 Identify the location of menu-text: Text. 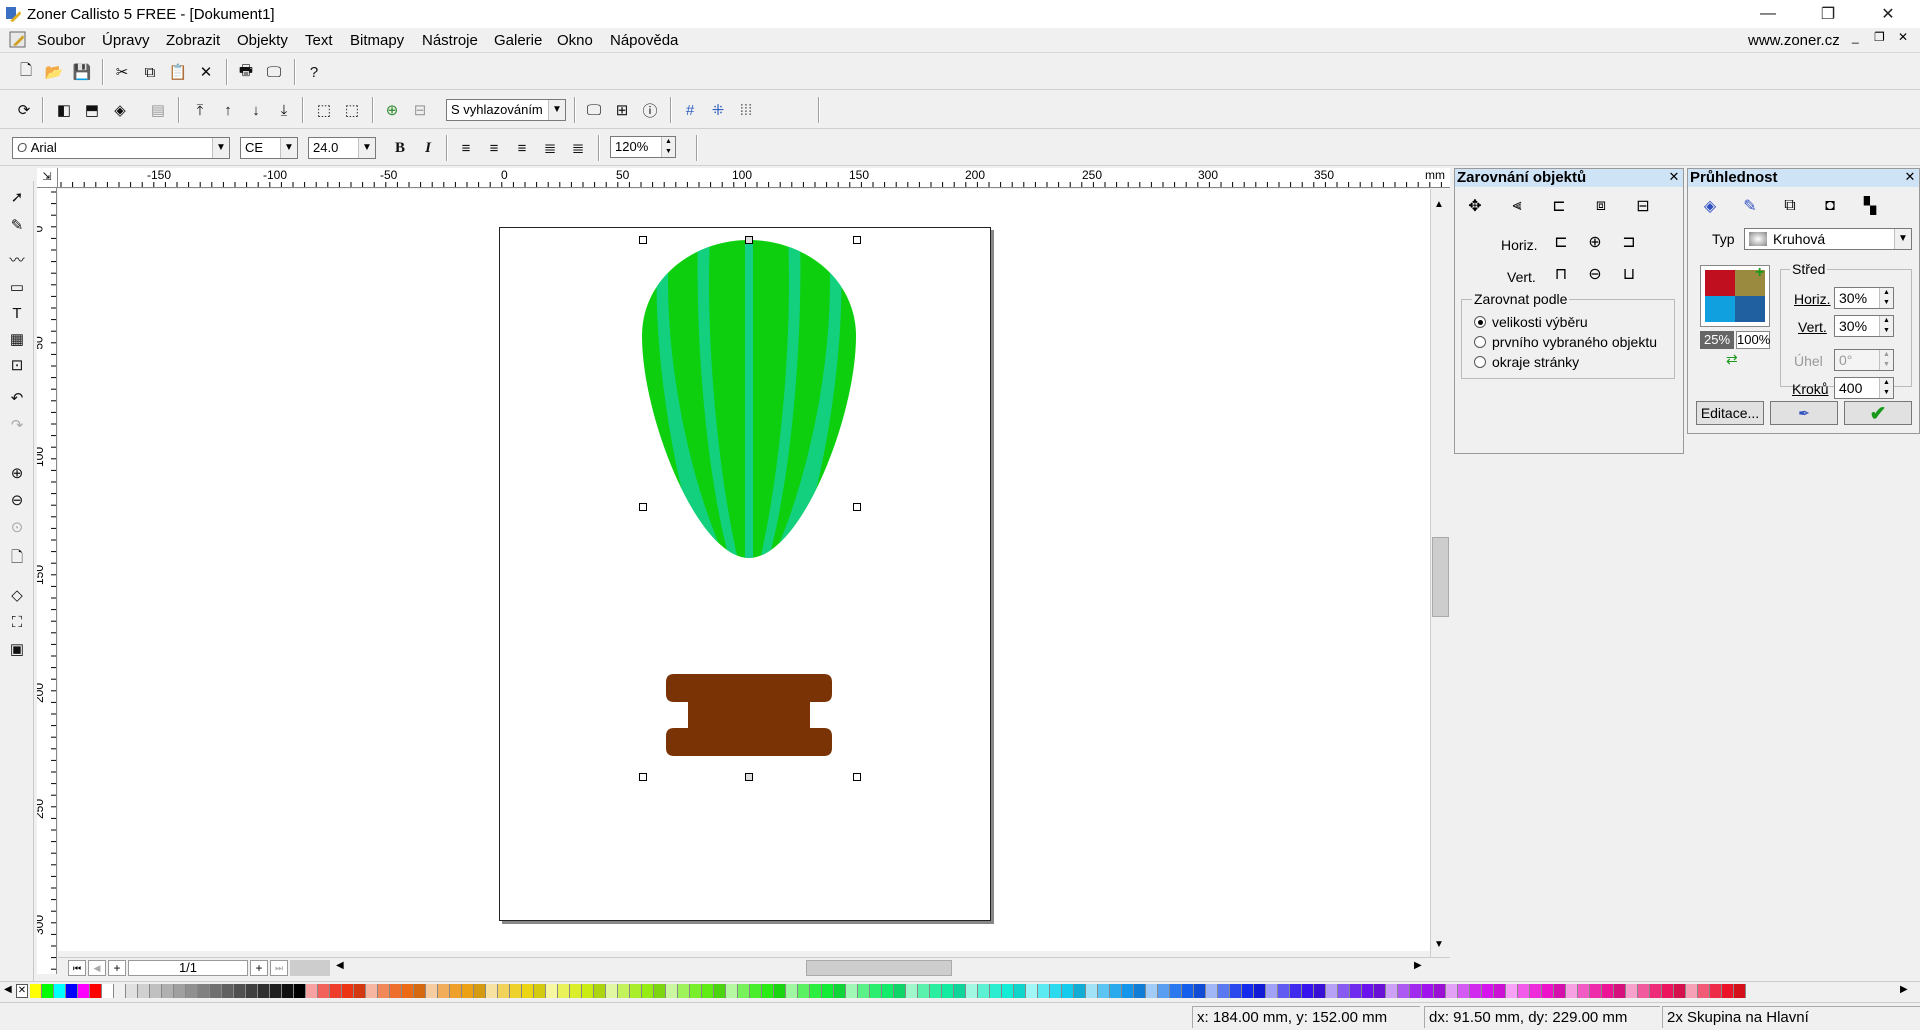
(319, 40).